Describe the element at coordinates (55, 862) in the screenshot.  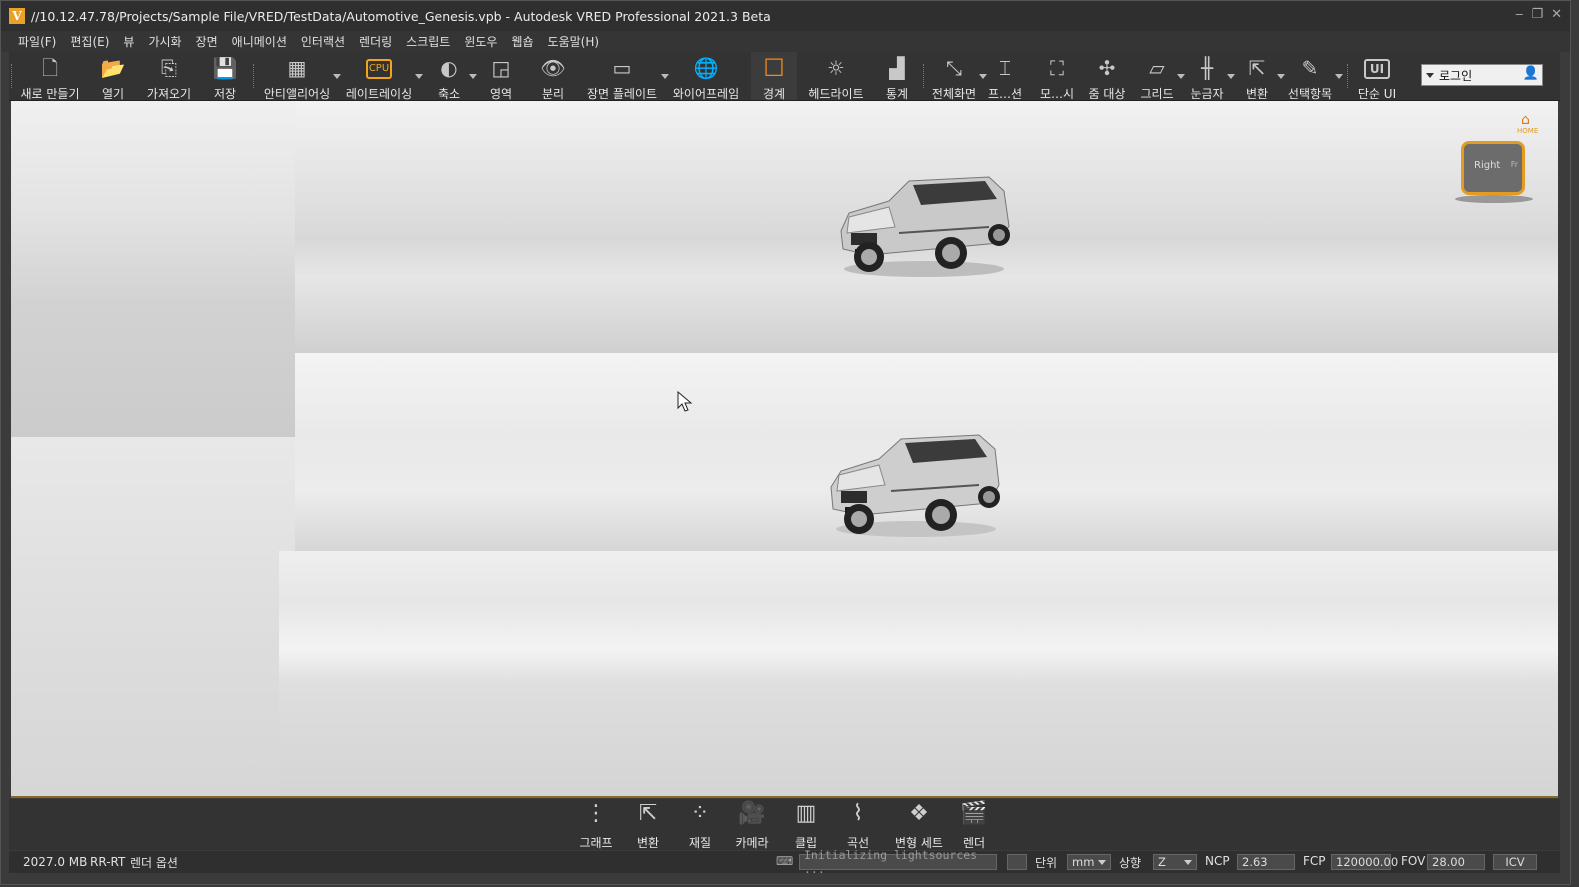
I see `memory-usage: 2027.0 MB` at that location.